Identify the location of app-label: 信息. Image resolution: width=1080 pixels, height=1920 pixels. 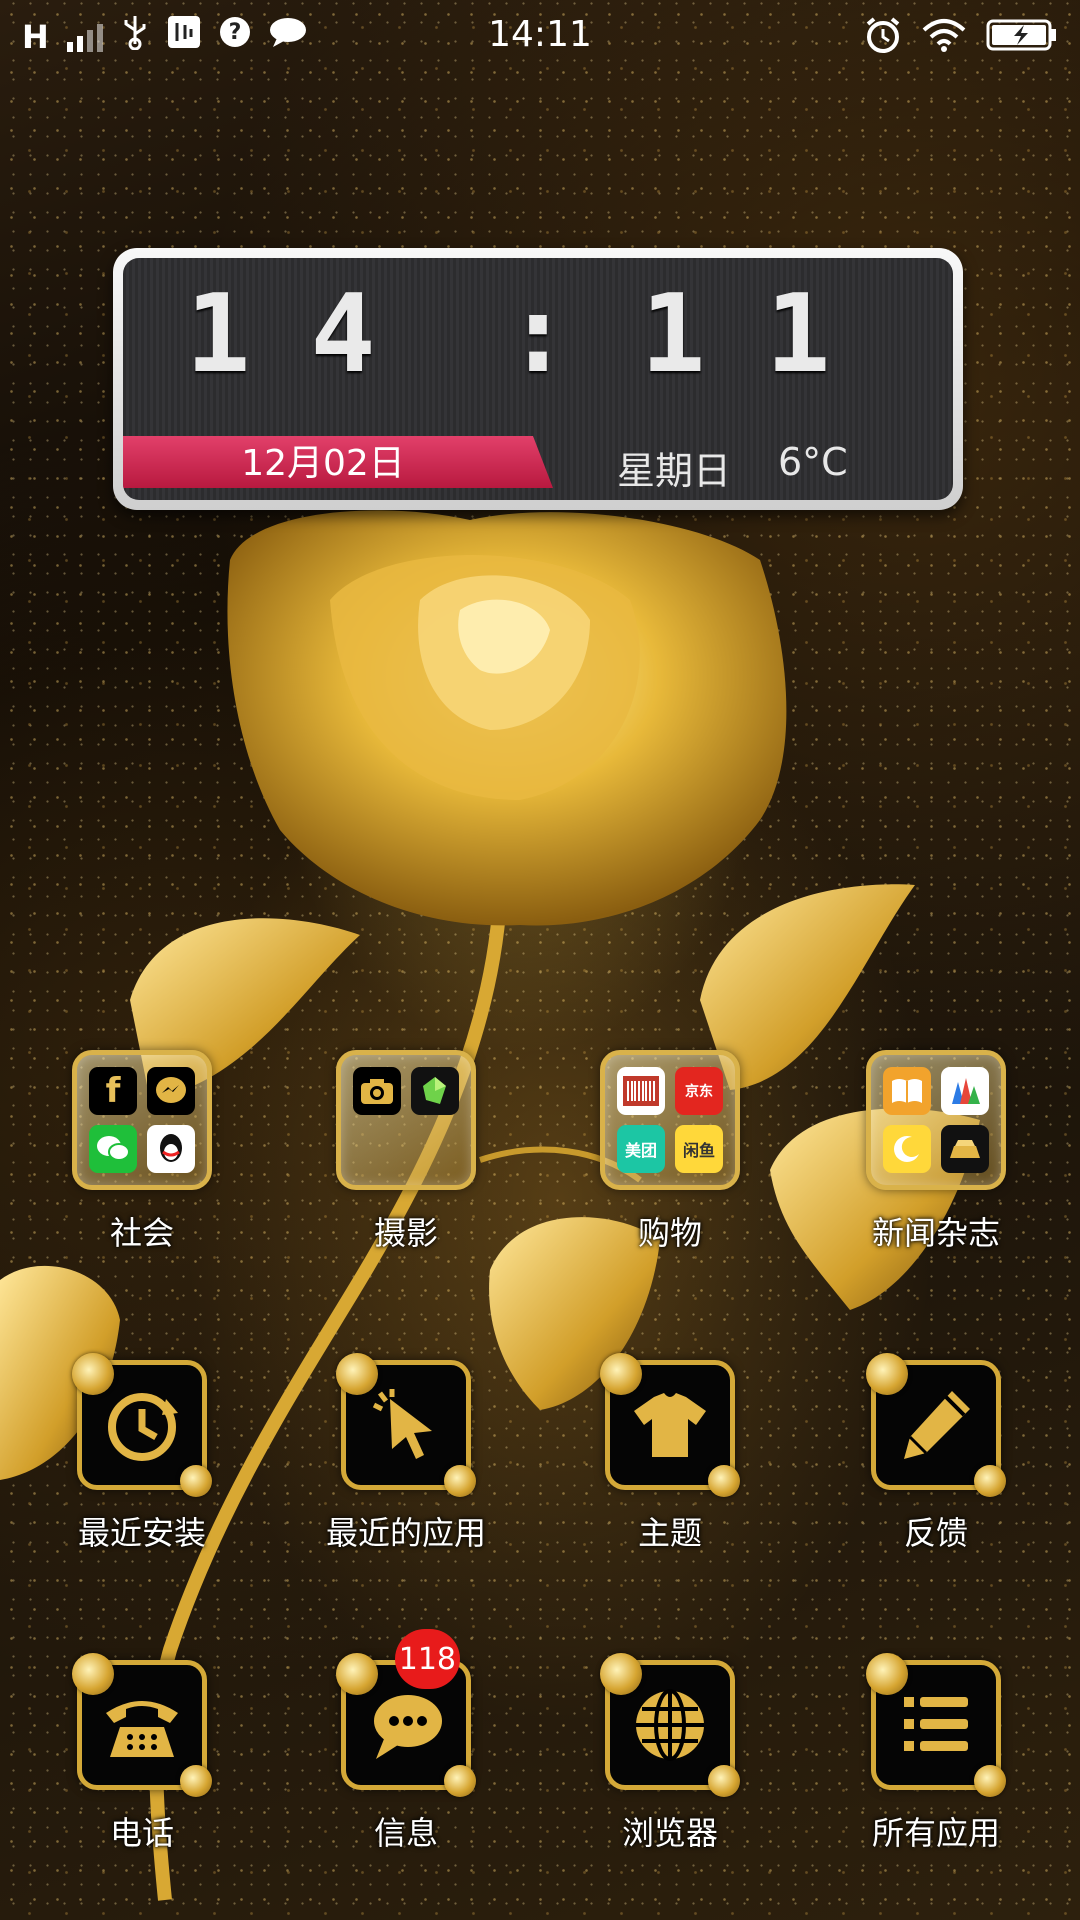
(405, 1833).